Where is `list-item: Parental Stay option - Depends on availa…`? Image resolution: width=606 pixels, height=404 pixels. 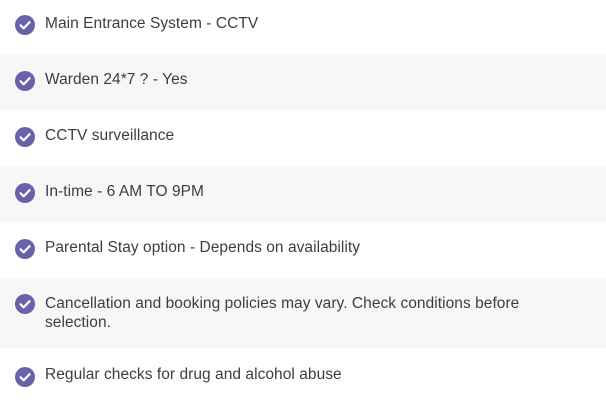 list-item: Parental Stay option - Depends on availa… is located at coordinates (303, 250).